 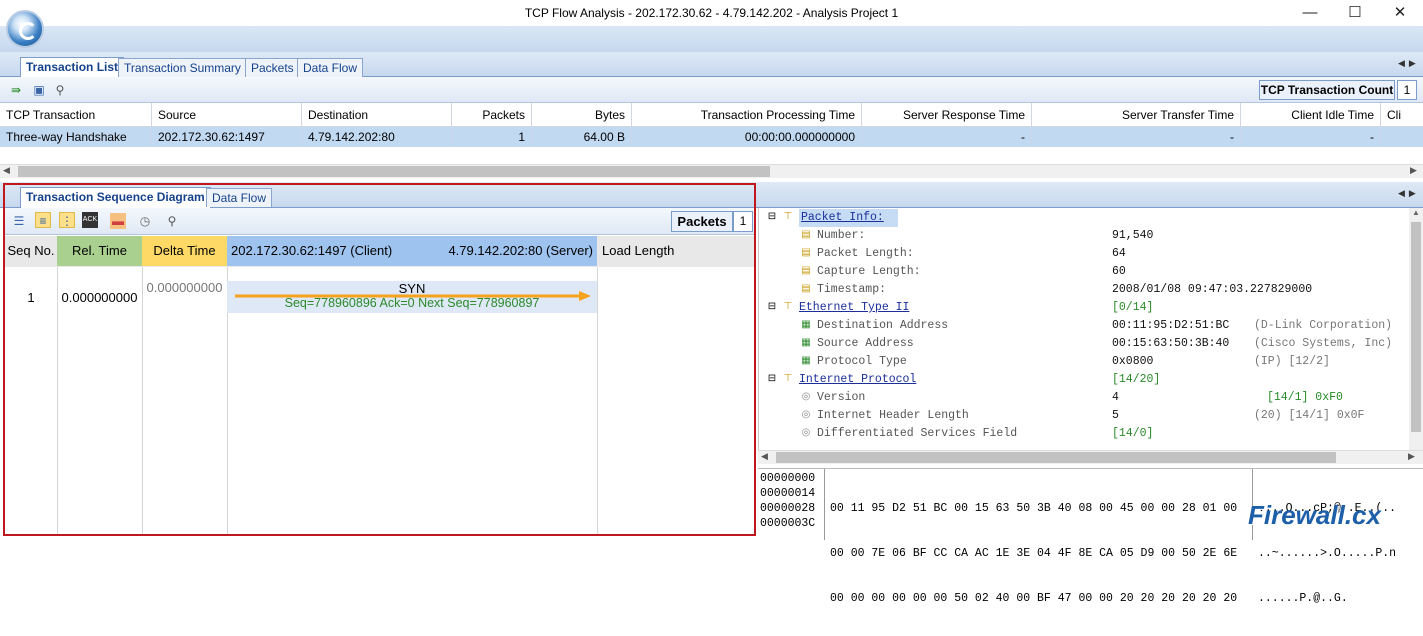 What do you see at coordinates (412, 303) in the screenshot?
I see `packet-detail: Seq=778960896 Ack=0 Next Seq=778960897` at bounding box center [412, 303].